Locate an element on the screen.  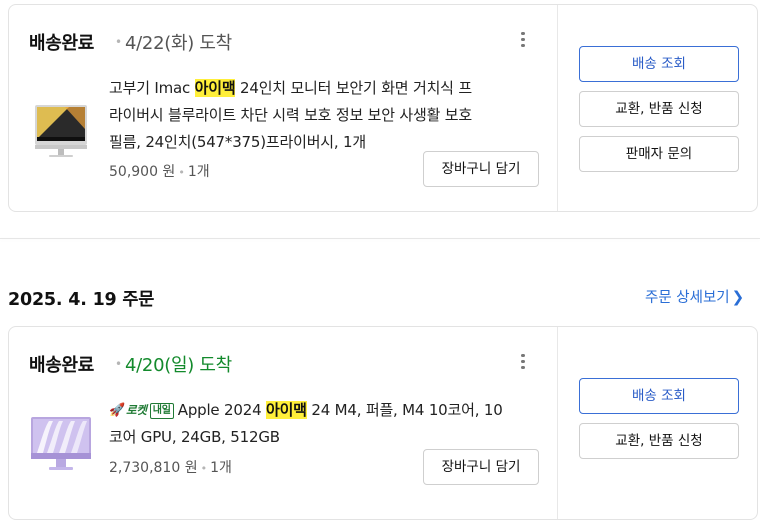
arrival-date: 4/20(일) 도착 is located at coordinates (178, 365).